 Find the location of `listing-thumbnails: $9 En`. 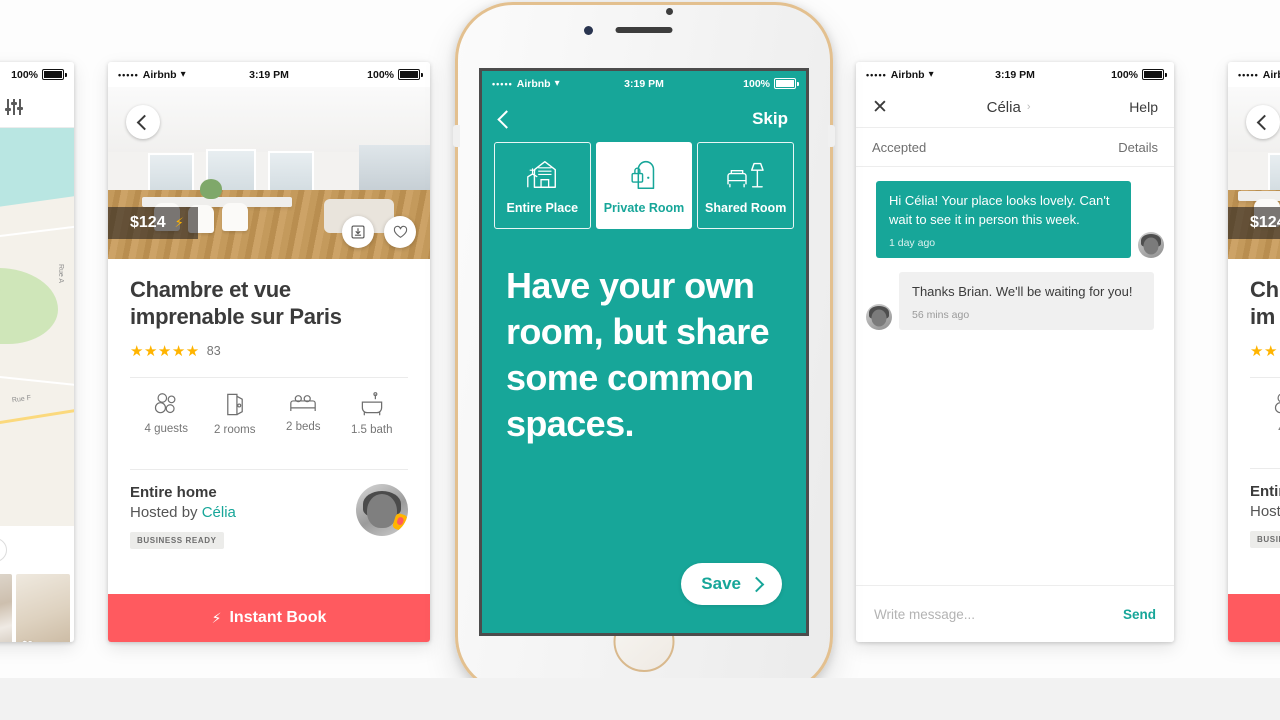

listing-thumbnails: $9 En is located at coordinates (37, 608).